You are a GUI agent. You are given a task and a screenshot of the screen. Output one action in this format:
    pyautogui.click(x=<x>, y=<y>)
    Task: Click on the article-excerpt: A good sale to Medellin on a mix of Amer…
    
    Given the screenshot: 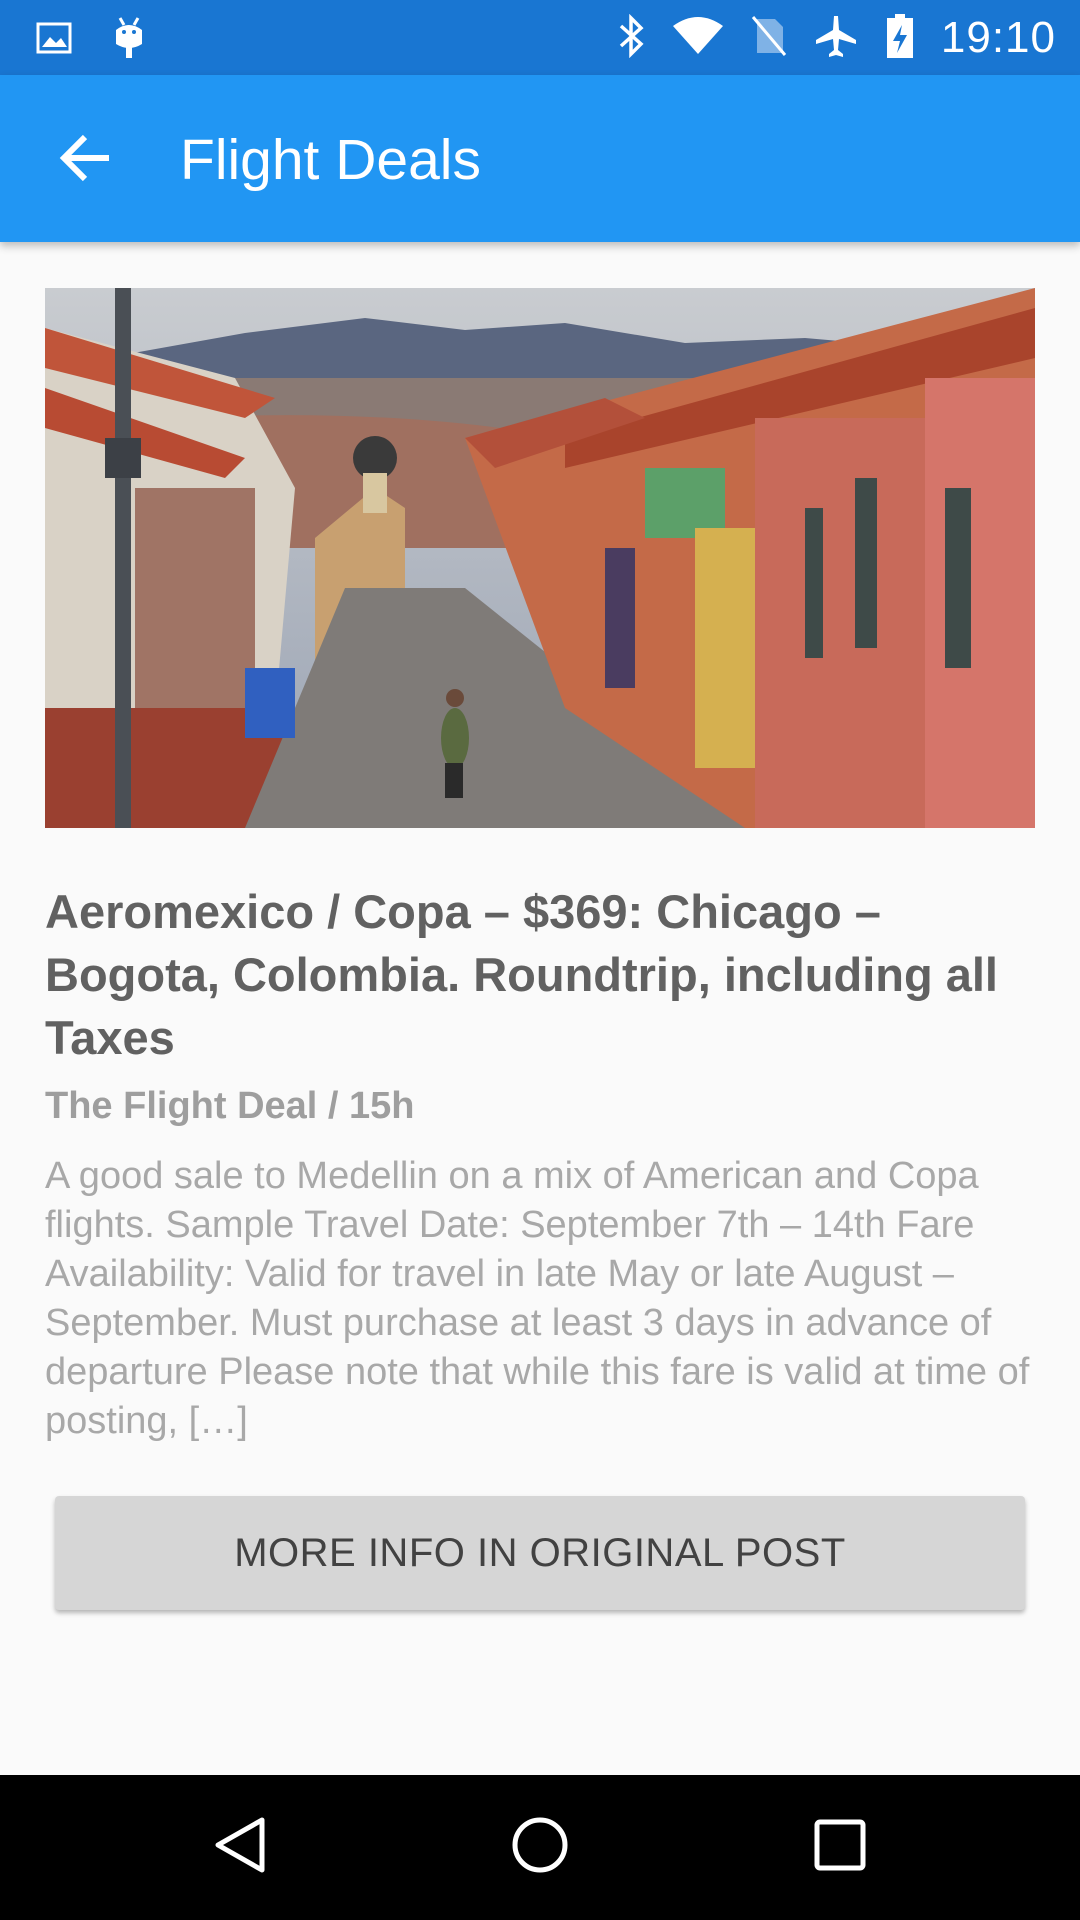 What is the action you would take?
    pyautogui.click(x=537, y=1298)
    